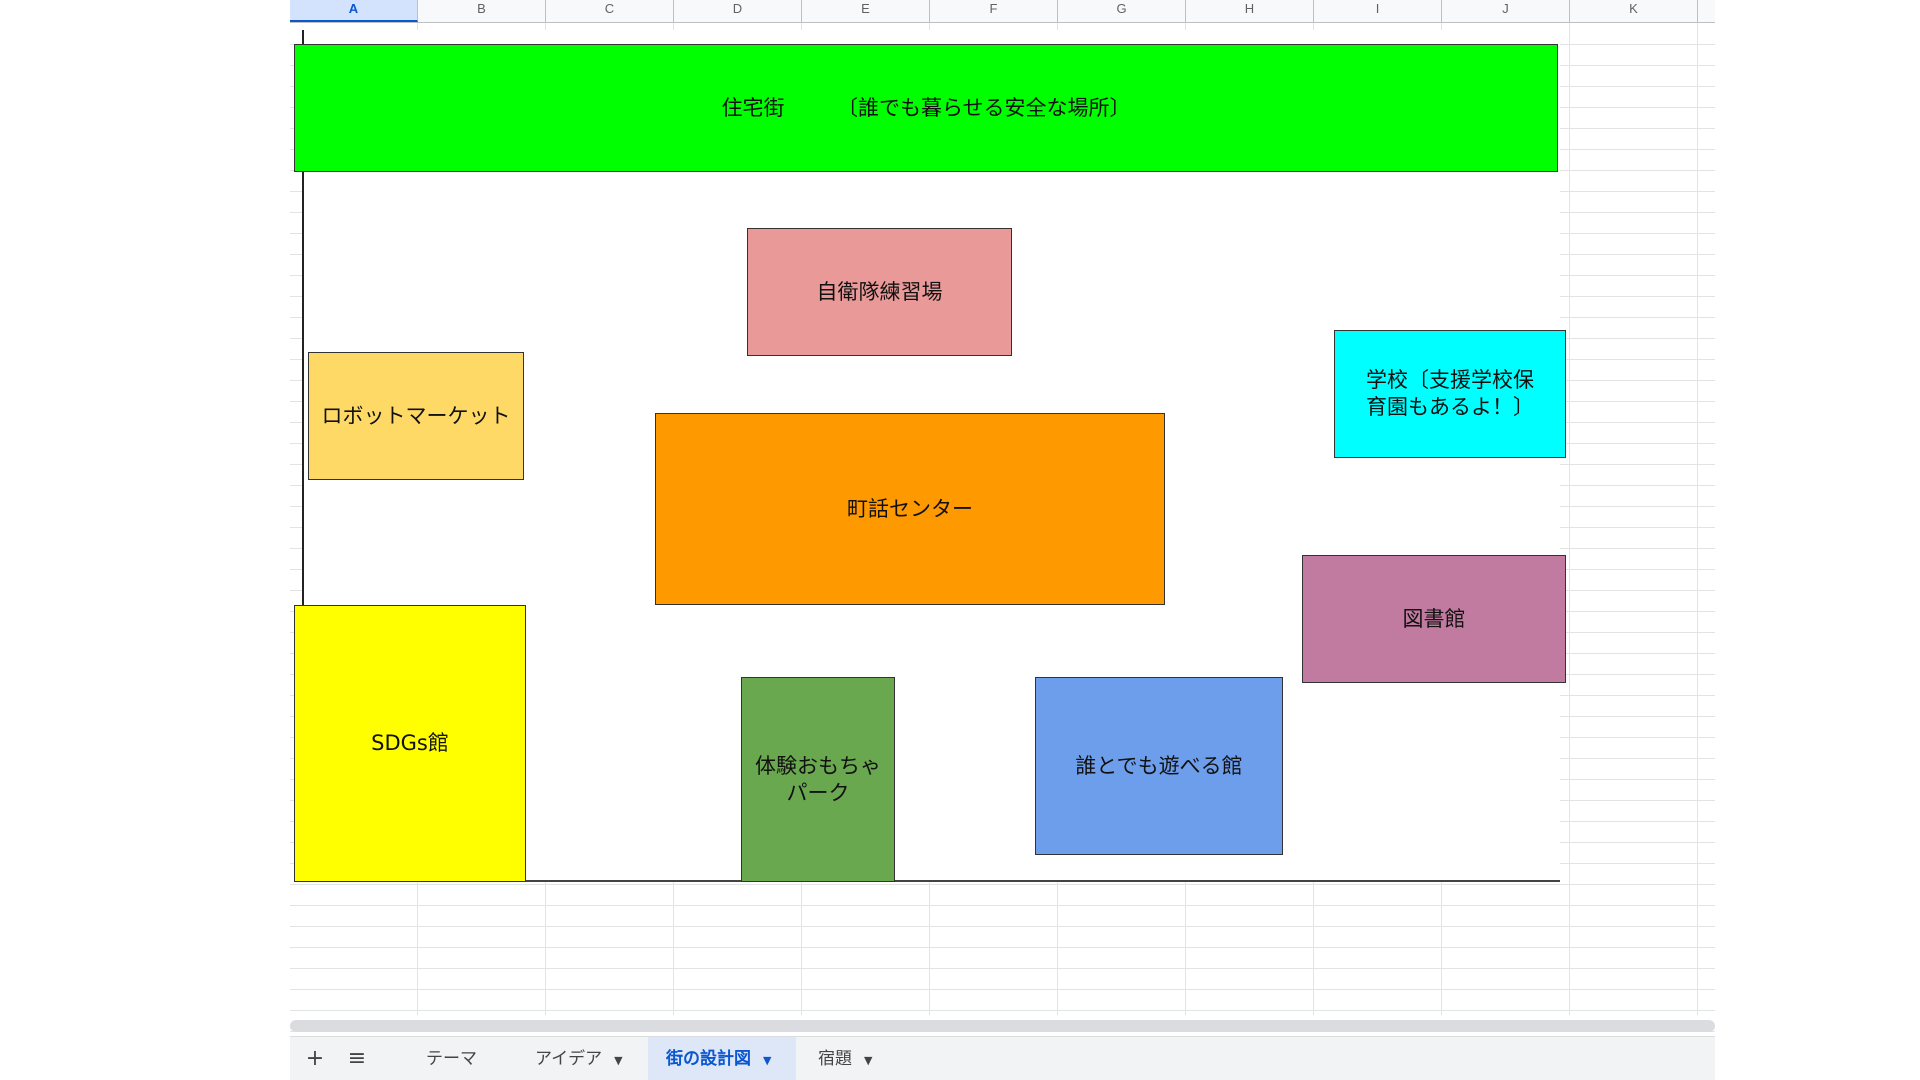 Image resolution: width=1920 pixels, height=1080 pixels. What do you see at coordinates (315, 1058) in the screenshot?
I see `add-sheet-button: +` at bounding box center [315, 1058].